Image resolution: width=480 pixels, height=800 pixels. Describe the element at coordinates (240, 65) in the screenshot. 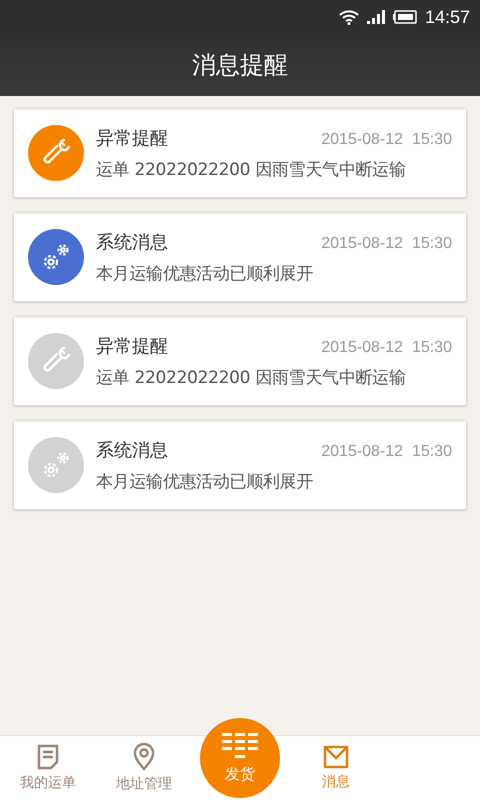

I see `page-title: 消息提醒` at that location.